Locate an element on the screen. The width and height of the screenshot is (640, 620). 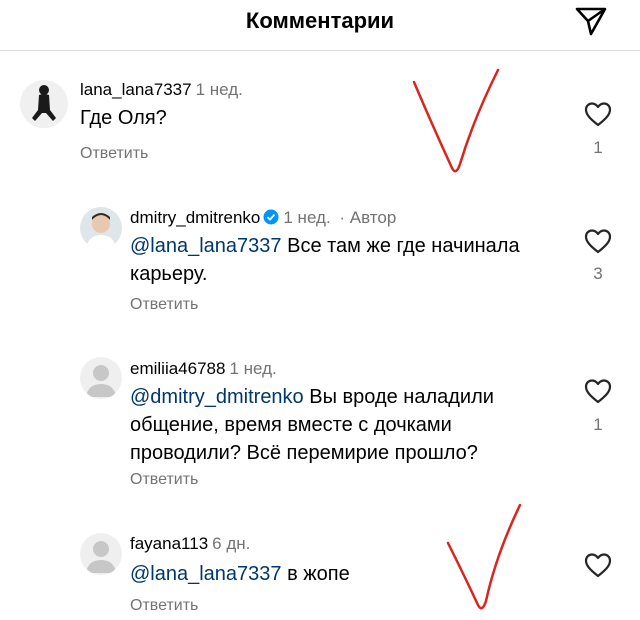
username: fayana113 is located at coordinates (169, 543).